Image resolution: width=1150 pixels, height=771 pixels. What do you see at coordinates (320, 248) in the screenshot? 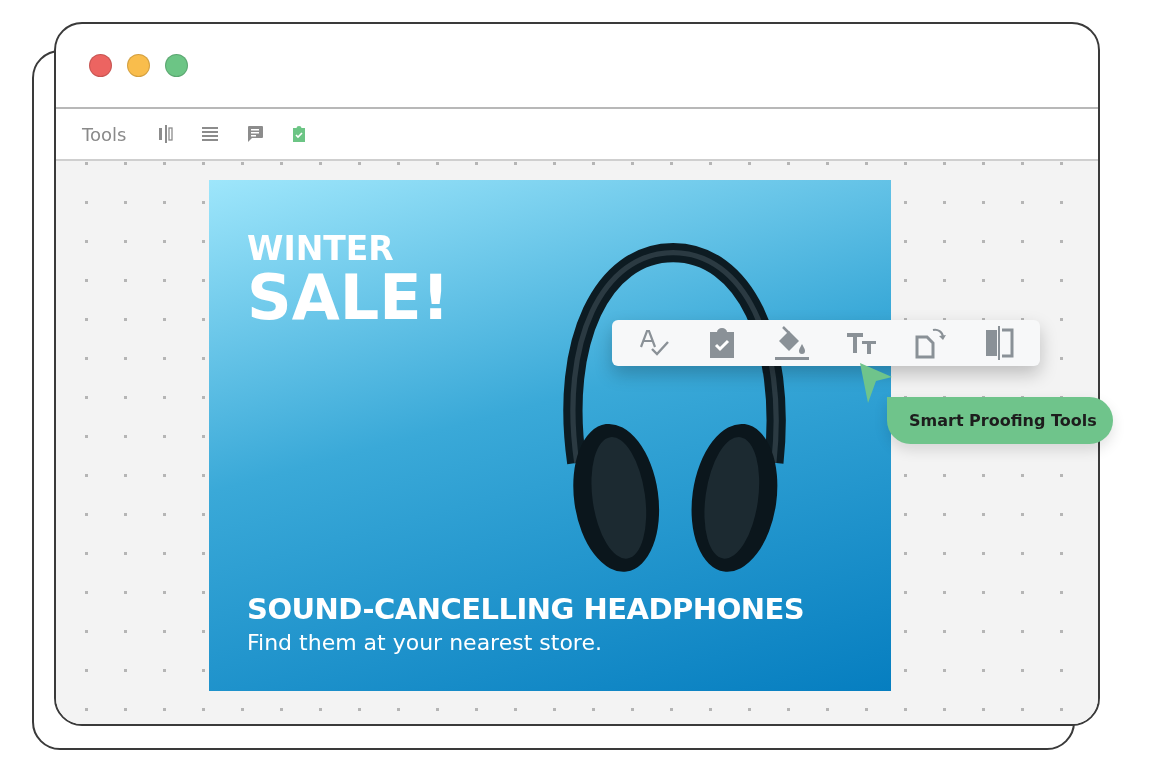
I see `ad-eyebrow: WINTER` at bounding box center [320, 248].